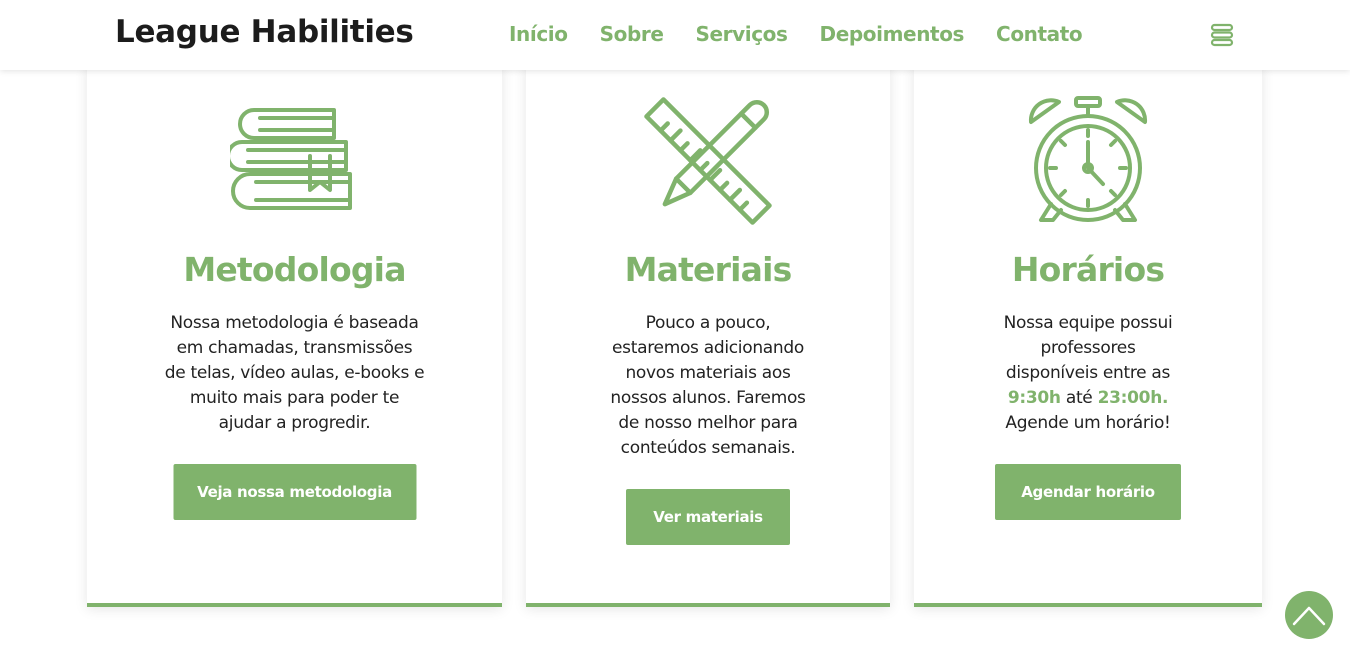 Image resolution: width=1350 pixels, height=659 pixels. What do you see at coordinates (1034, 398) in the screenshot?
I see `time-start: 9:30h` at bounding box center [1034, 398].